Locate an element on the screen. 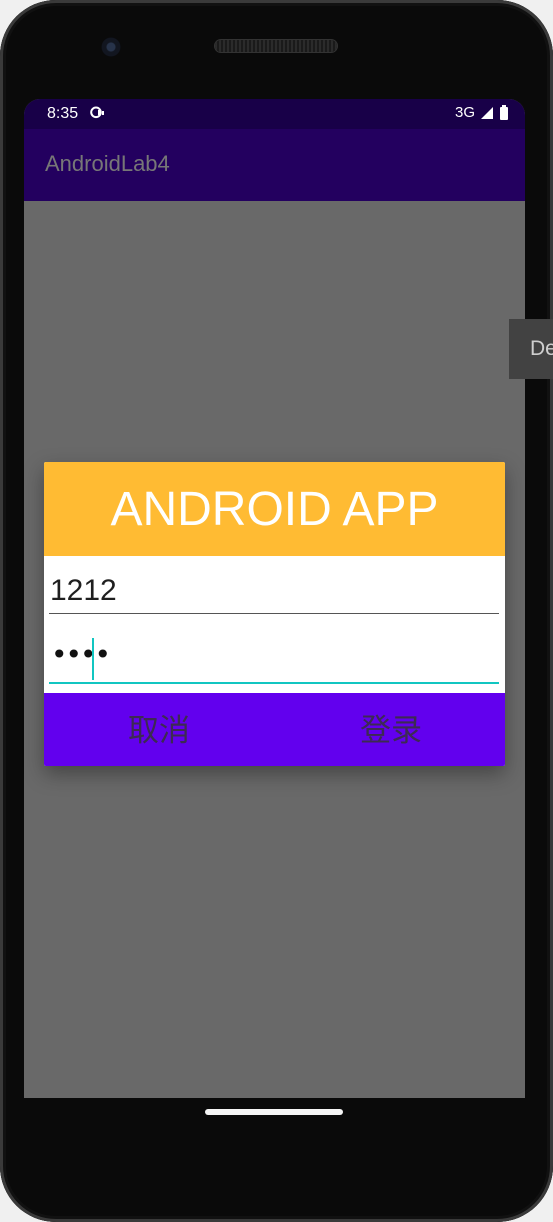 This screenshot has width=553, height=1222. text-cursor is located at coordinates (93, 659).